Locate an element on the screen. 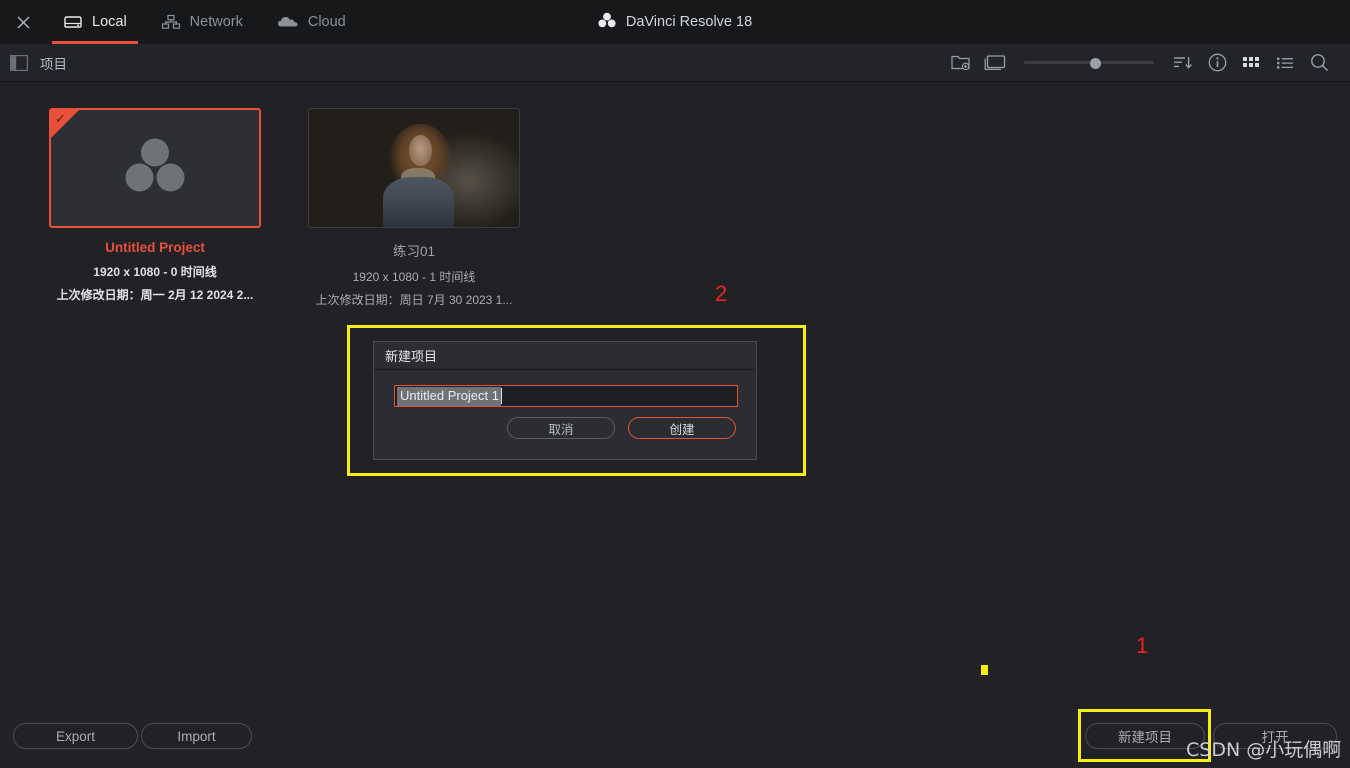  project-resolution: 1920 x 1080 - 0 时间线 is located at coordinates (155, 272).